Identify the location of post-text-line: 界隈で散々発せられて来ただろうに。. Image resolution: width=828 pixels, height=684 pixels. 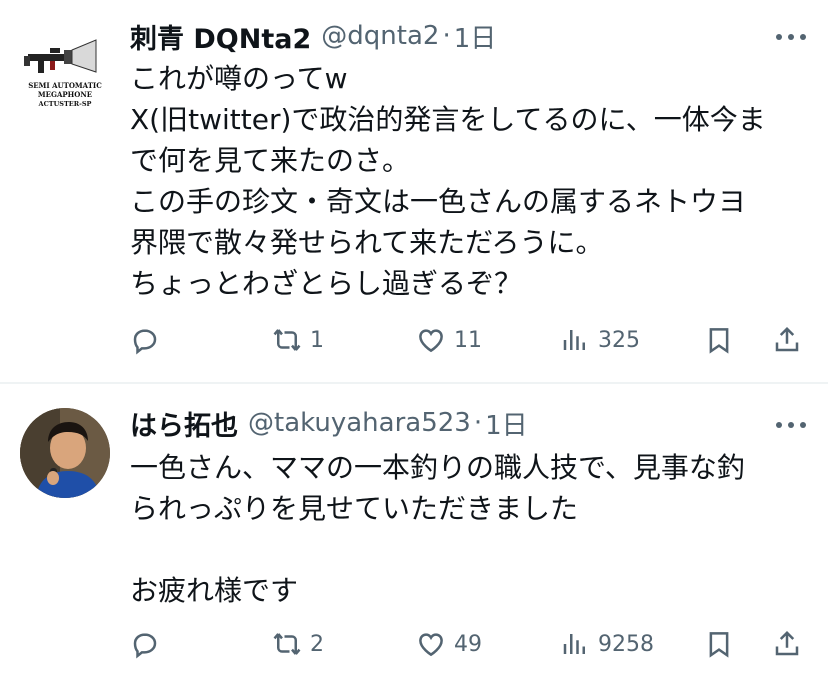
(367, 242).